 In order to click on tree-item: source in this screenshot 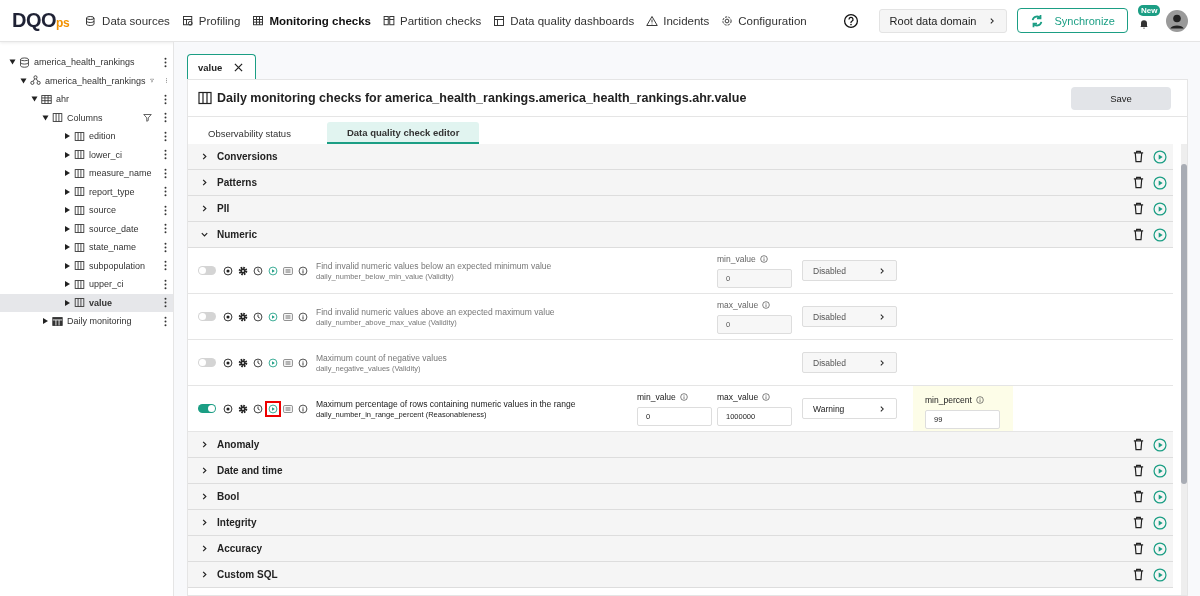, I will do `click(86, 210)`.